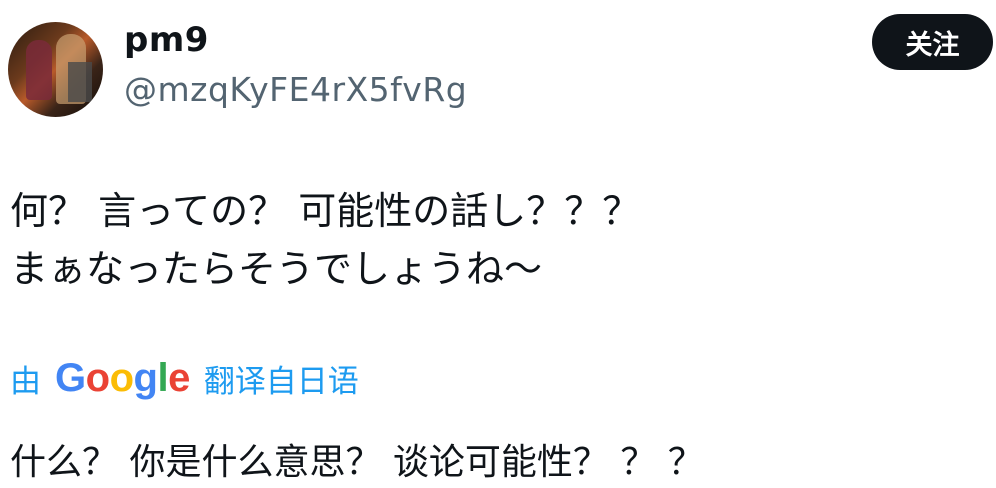  What do you see at coordinates (163, 377) in the screenshot?
I see `google-logo-letter: l` at bounding box center [163, 377].